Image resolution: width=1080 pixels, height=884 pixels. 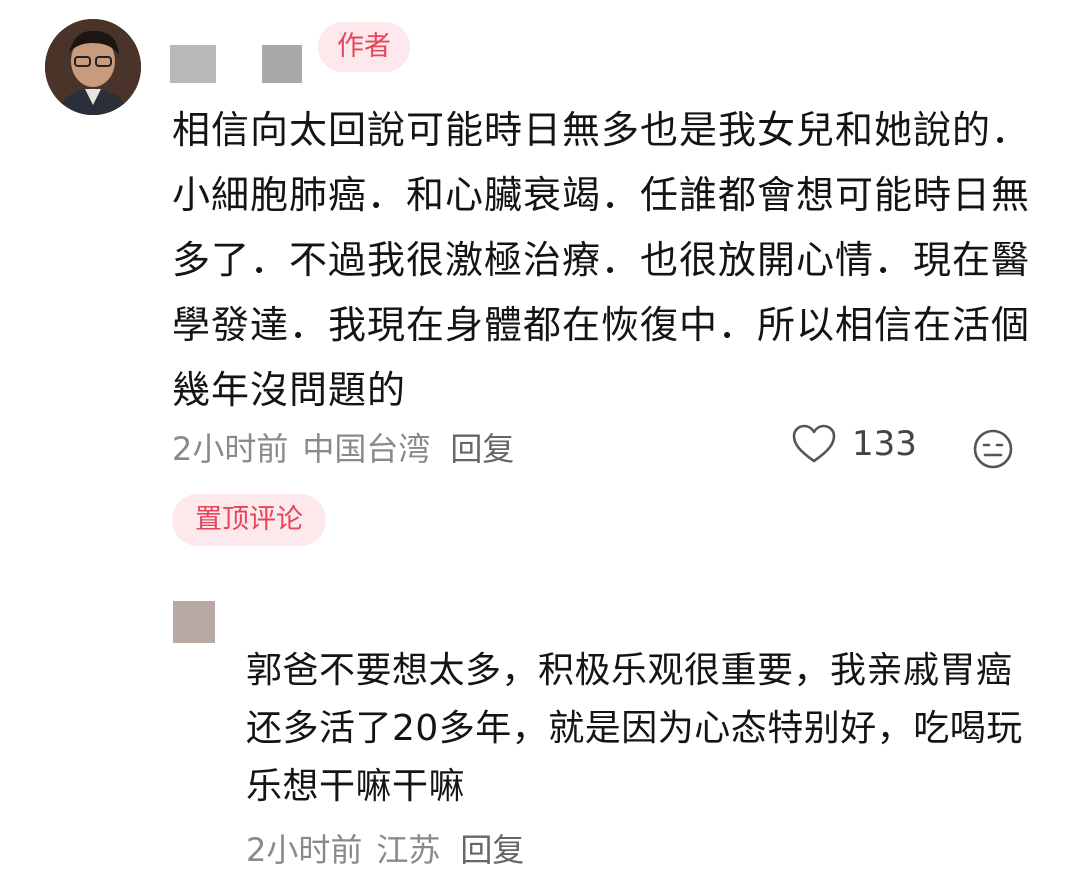 I want to click on avatar-image, so click(x=93, y=67).